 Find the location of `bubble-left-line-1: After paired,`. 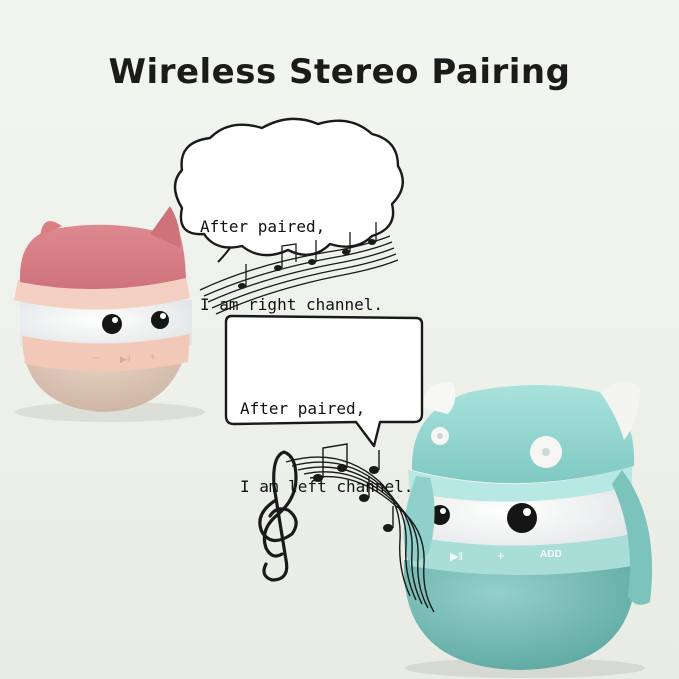

bubble-left-line-1: After paired, is located at coordinates (303, 408).